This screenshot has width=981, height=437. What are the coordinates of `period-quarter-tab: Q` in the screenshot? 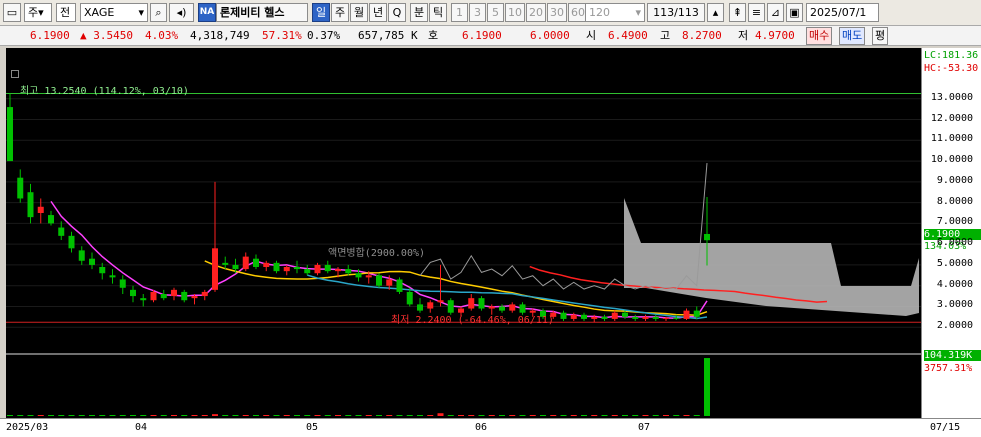 It's located at (397, 12).